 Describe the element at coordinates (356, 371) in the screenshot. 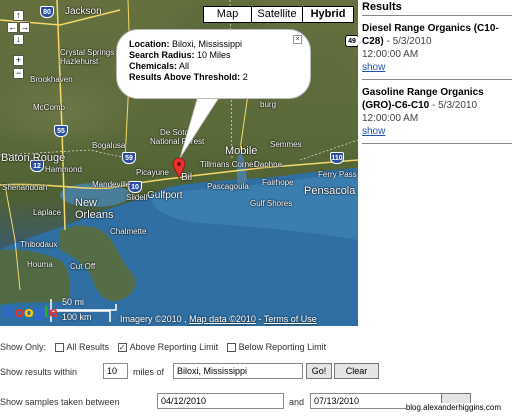

I see `clear-button: Clear` at that location.